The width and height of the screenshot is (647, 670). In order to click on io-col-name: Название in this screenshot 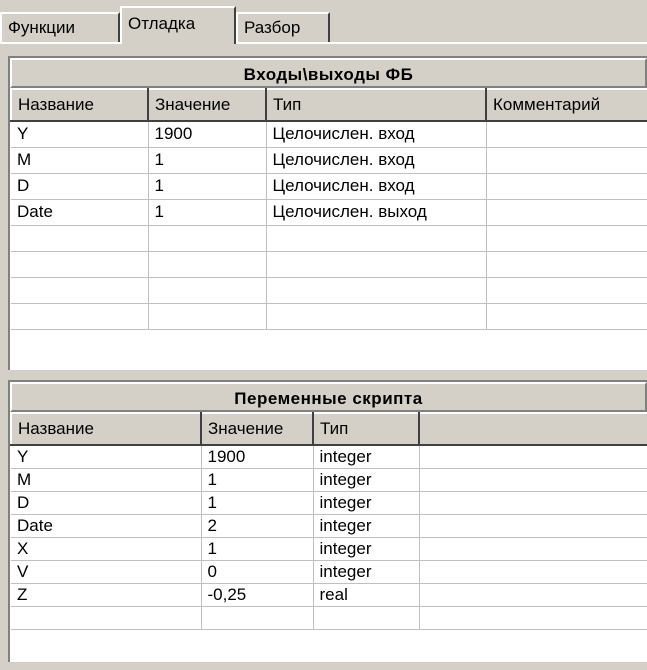, I will do `click(79, 105)`.